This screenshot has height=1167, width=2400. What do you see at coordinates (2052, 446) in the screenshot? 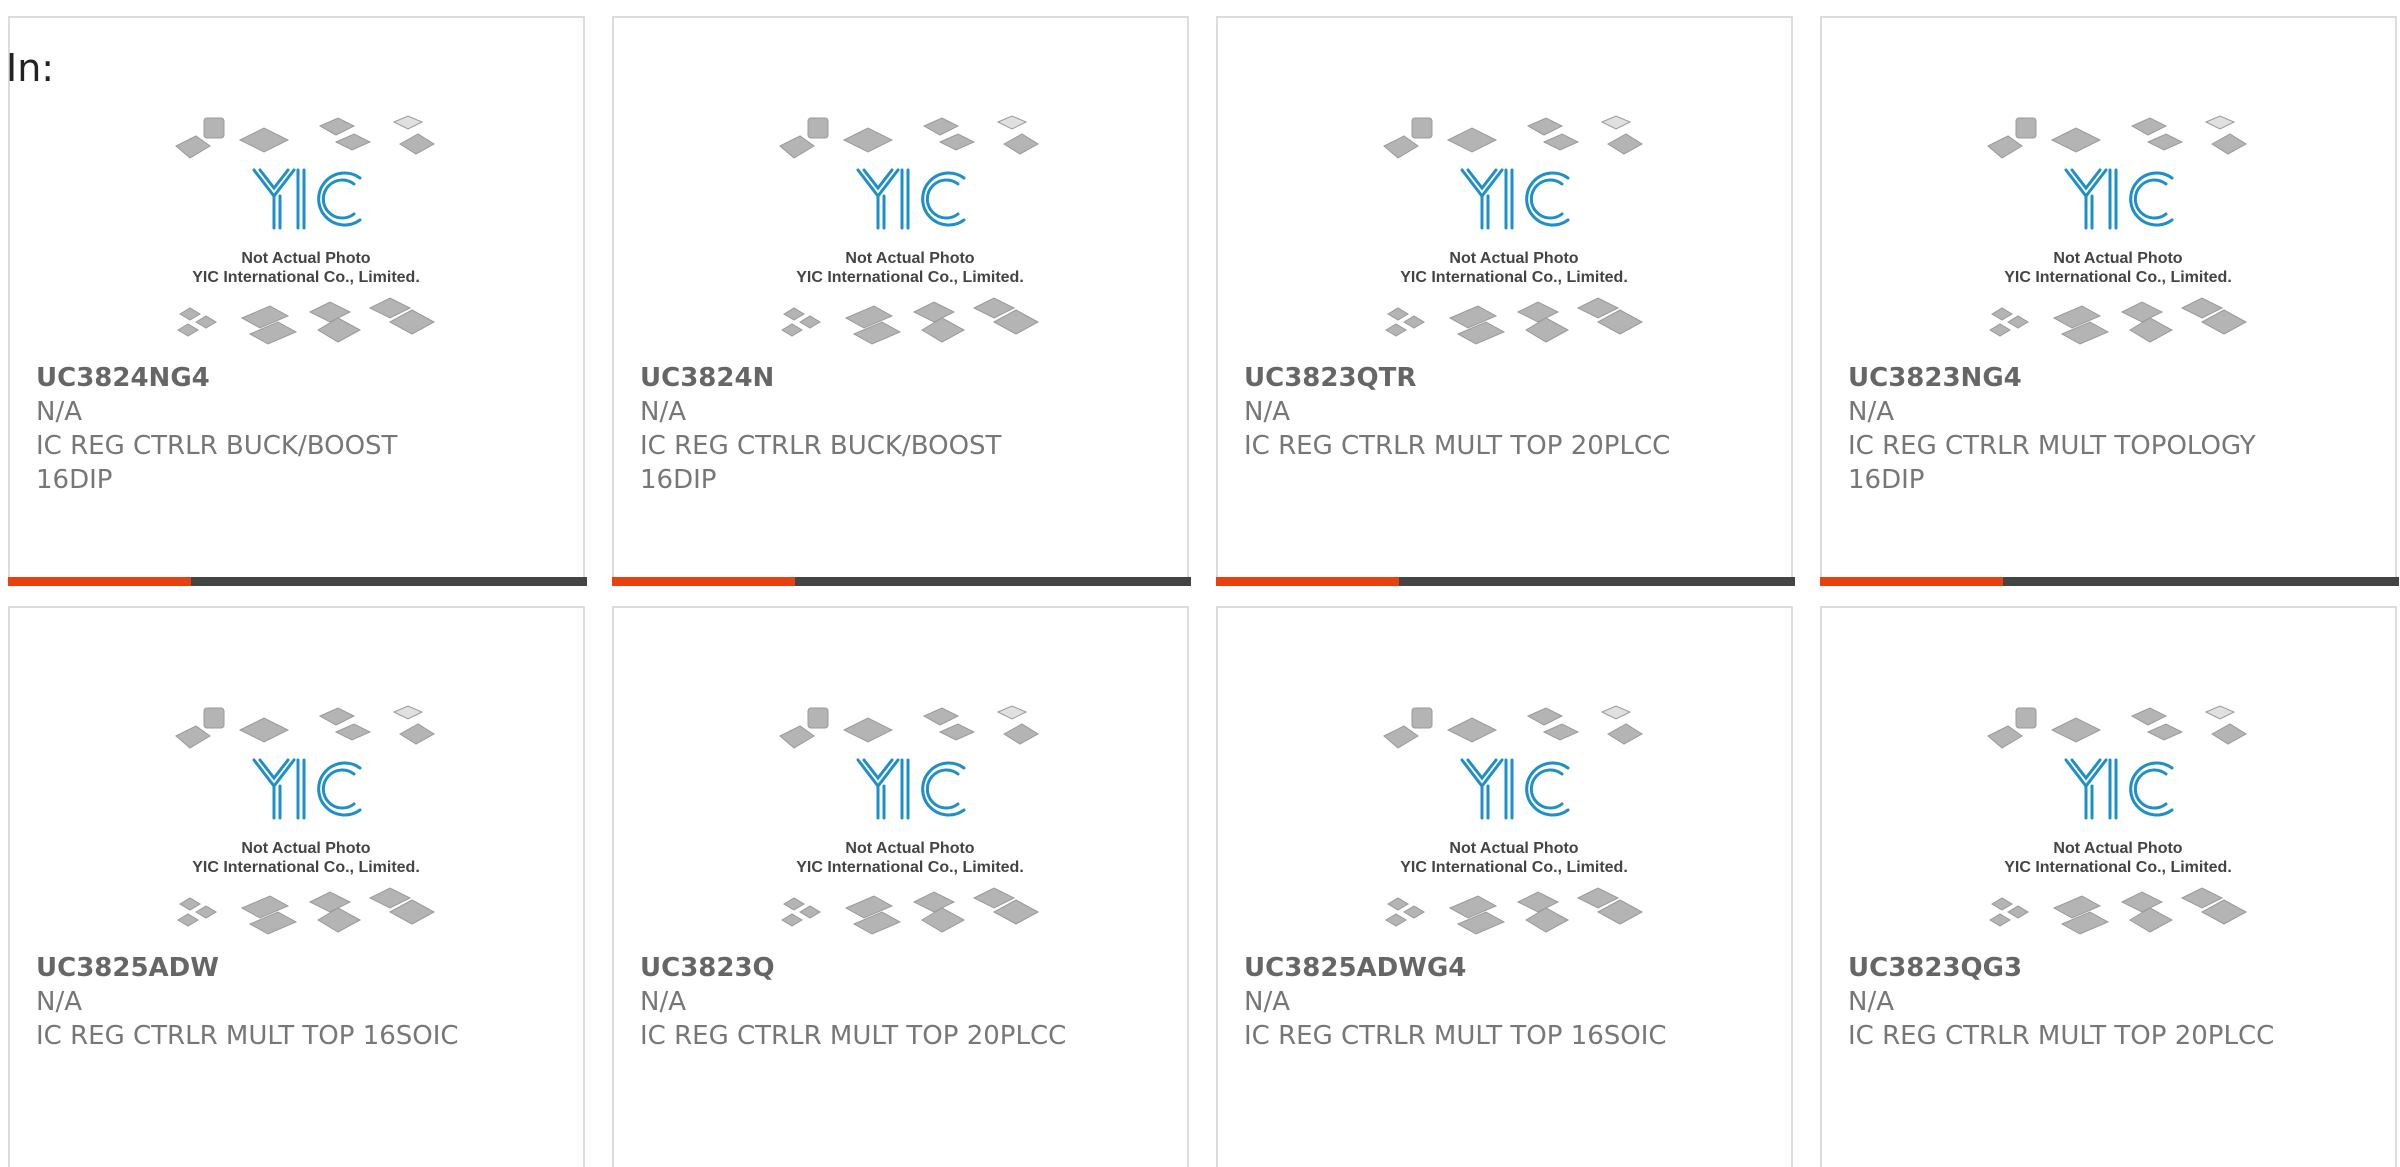
I see `description-line1: IC REG CTRLR MULT TOPOLOGY` at bounding box center [2052, 446].